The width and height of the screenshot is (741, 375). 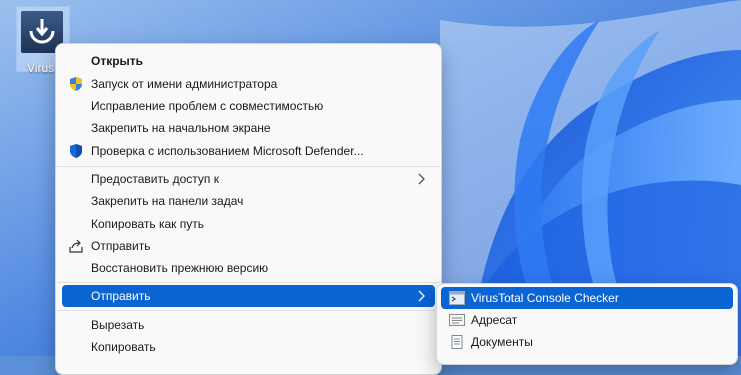 I want to click on menu-item-run-as-admin: Запуск от имени администратора, so click(x=248, y=84).